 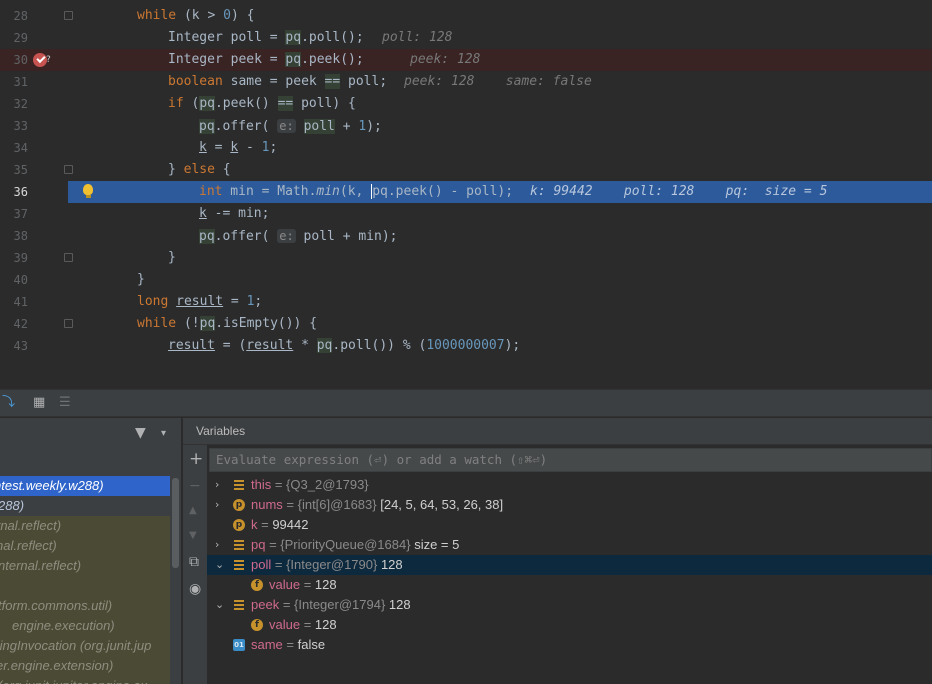 What do you see at coordinates (14, 324) in the screenshot?
I see `line-number: 42` at bounding box center [14, 324].